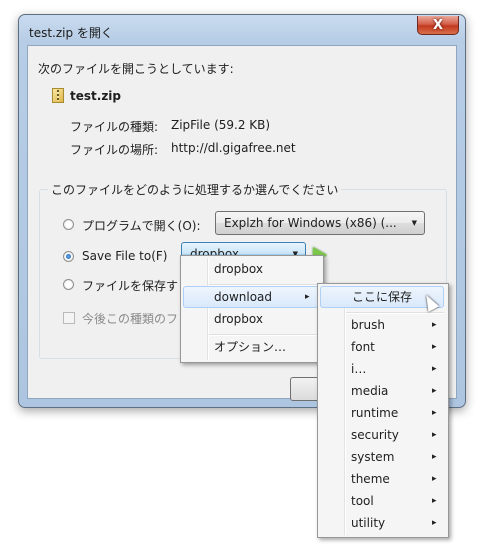  What do you see at coordinates (58, 95) in the screenshot?
I see `zip-file-icon` at bounding box center [58, 95].